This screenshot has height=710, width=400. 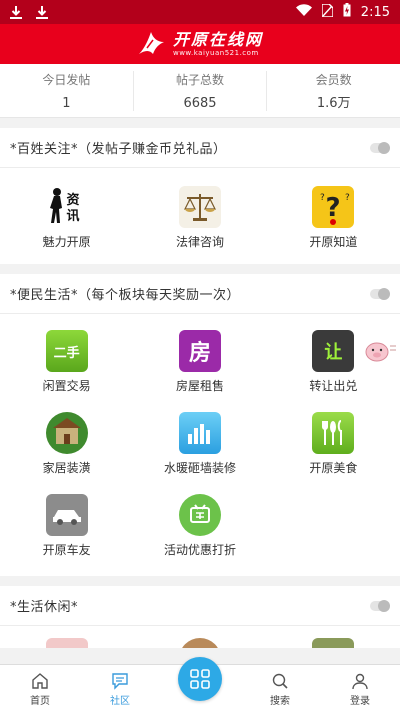 What do you see at coordinates (333, 242) in the screenshot?
I see `board-label: 开原知道` at bounding box center [333, 242].